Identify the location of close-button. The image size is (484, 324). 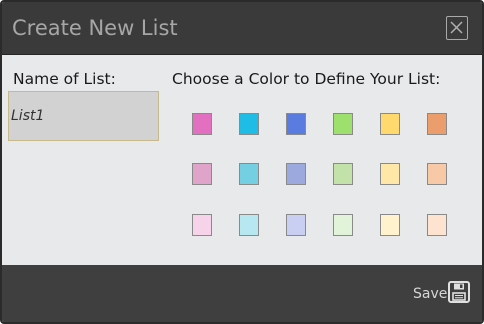
(457, 28).